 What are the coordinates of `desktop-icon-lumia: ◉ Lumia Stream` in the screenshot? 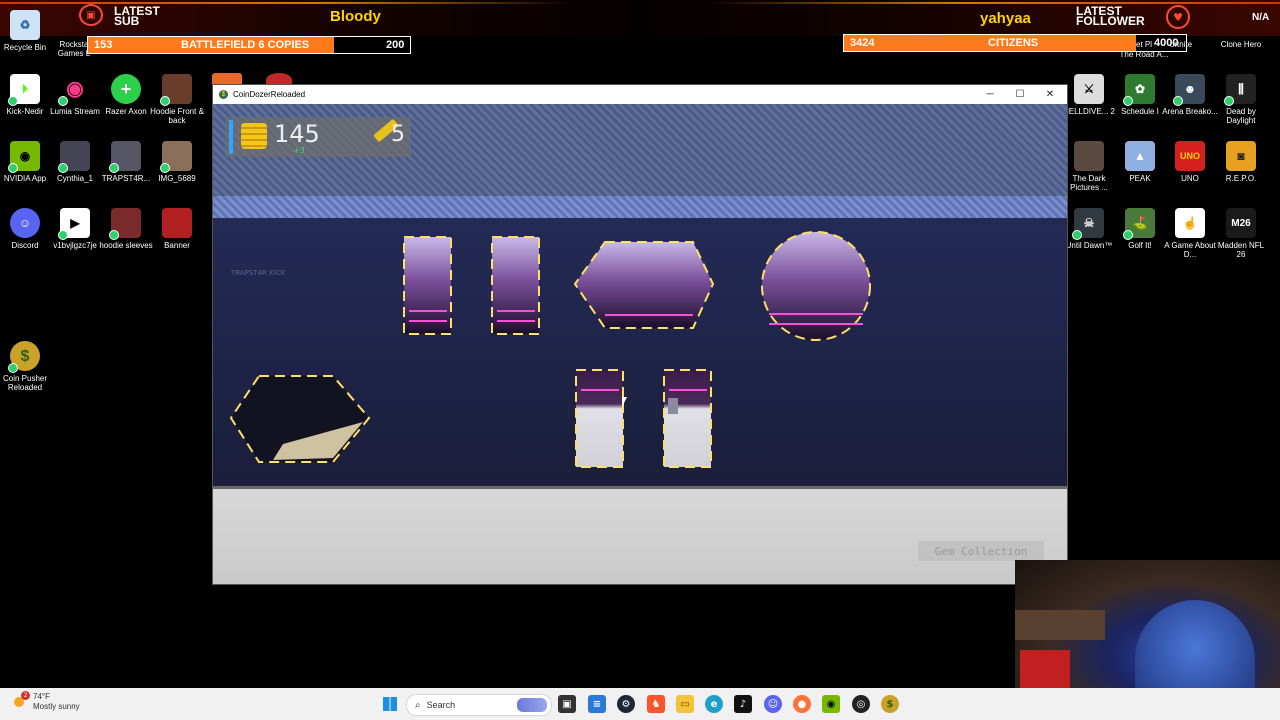 It's located at (75, 95).